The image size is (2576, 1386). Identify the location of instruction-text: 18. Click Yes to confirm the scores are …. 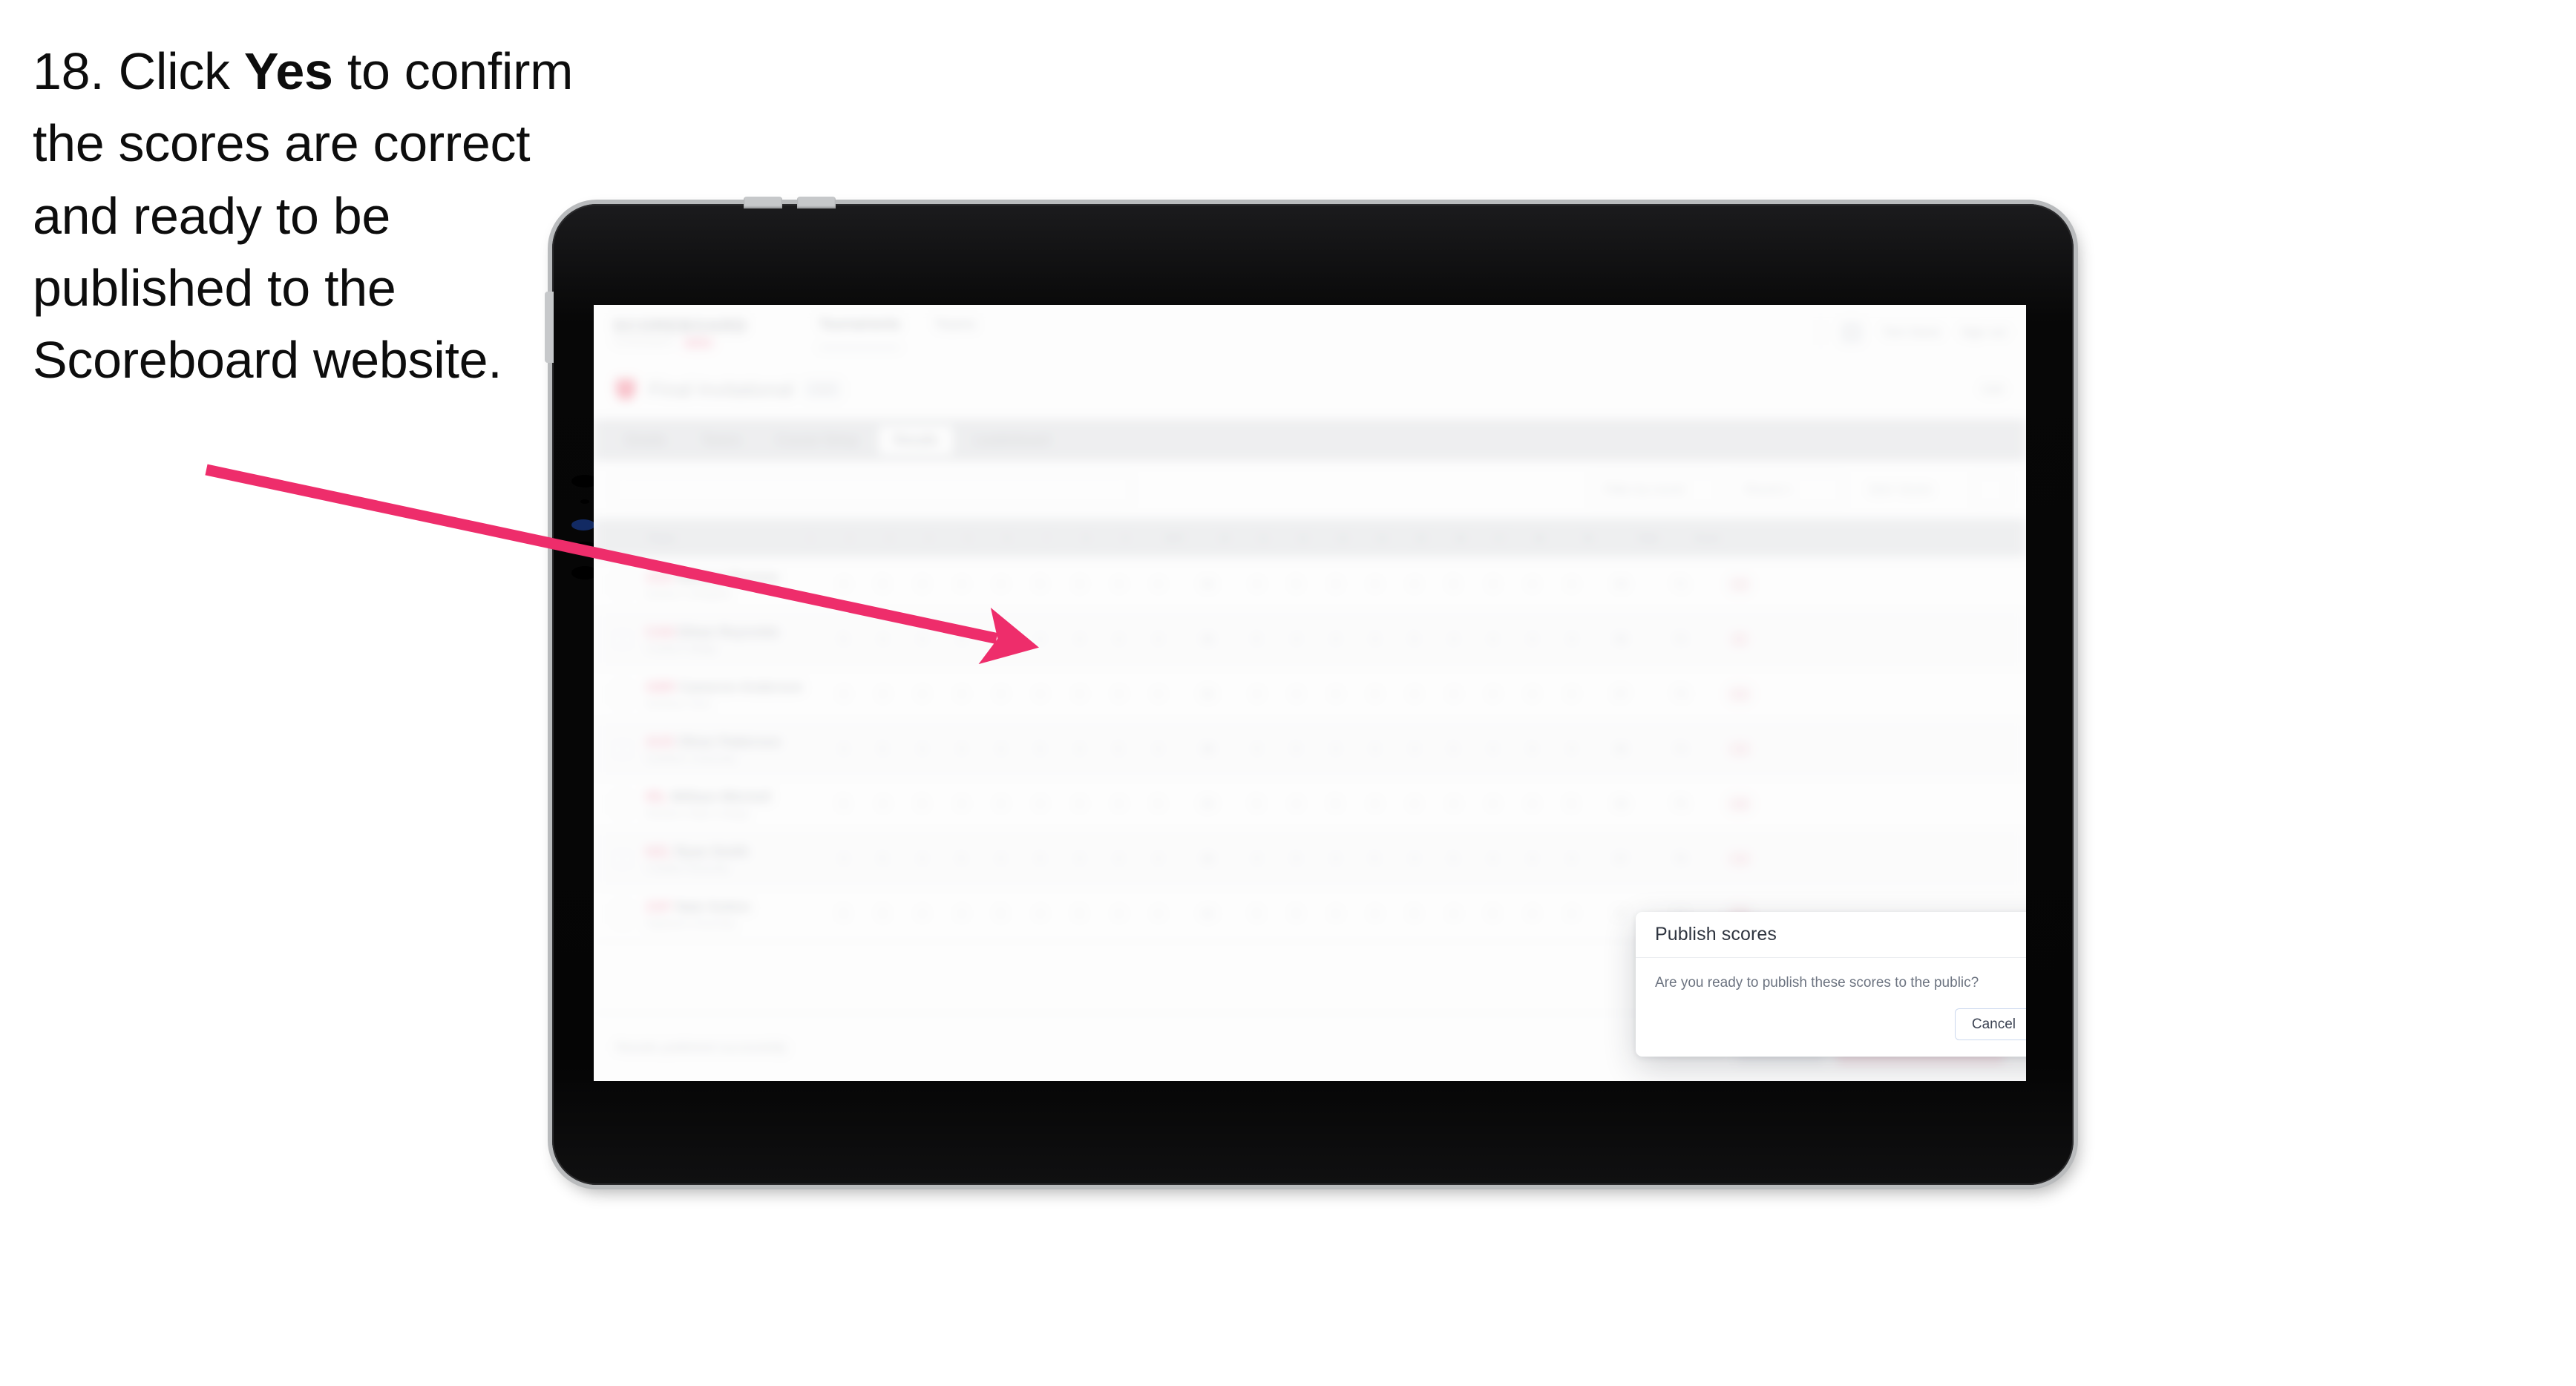
(315, 216).